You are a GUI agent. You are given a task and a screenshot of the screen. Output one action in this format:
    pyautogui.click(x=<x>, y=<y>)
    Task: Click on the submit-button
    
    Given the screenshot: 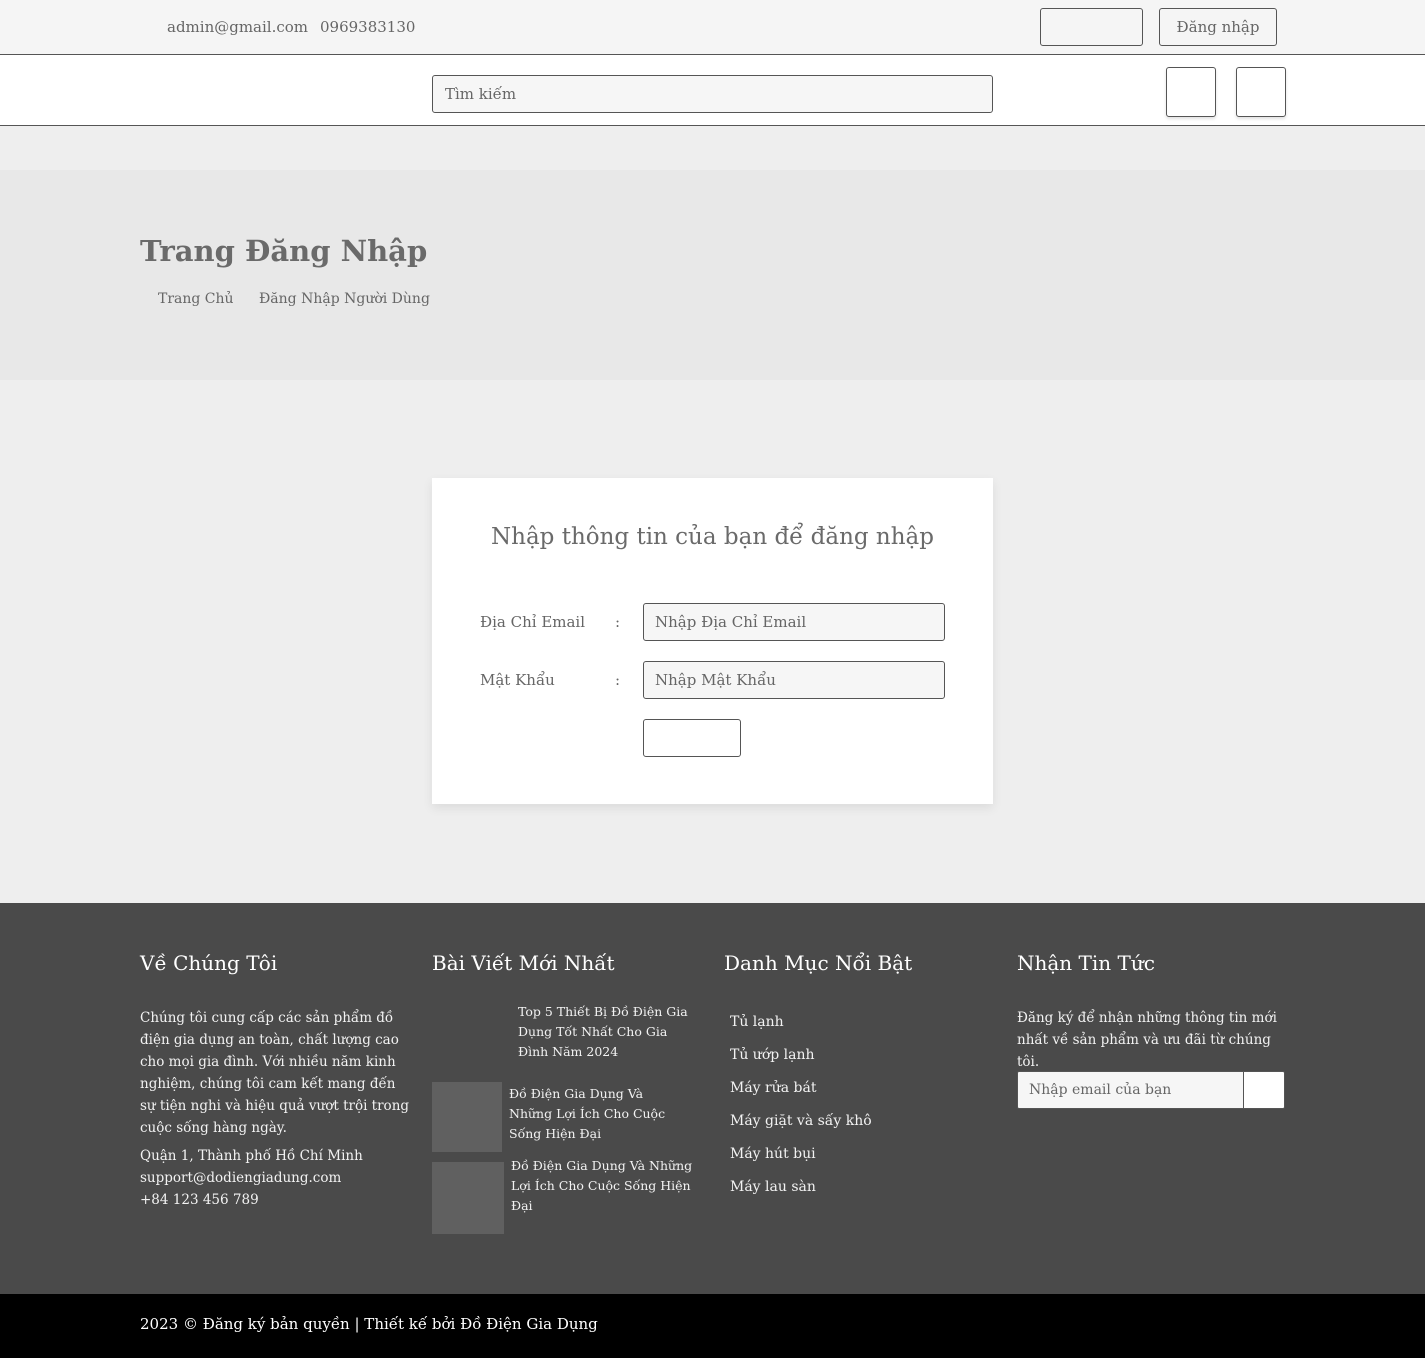 What is the action you would take?
    pyautogui.click(x=692, y=738)
    